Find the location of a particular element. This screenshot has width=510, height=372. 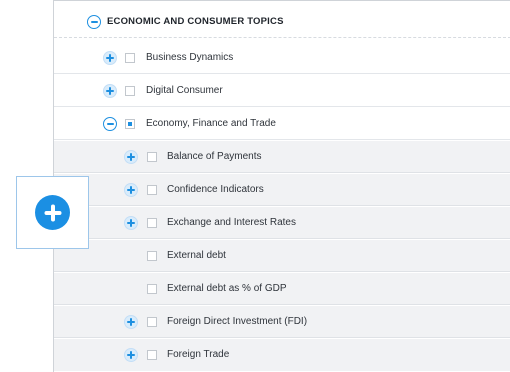

tree-item-label: Foreign Trade is located at coordinates (198, 354).